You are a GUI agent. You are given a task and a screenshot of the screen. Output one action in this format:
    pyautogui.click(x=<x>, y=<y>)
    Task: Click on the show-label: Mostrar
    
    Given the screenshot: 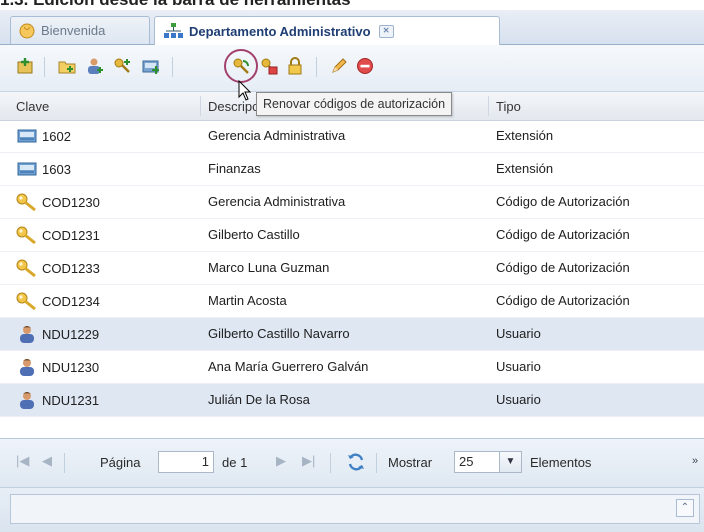 What is the action you would take?
    pyautogui.click(x=410, y=462)
    